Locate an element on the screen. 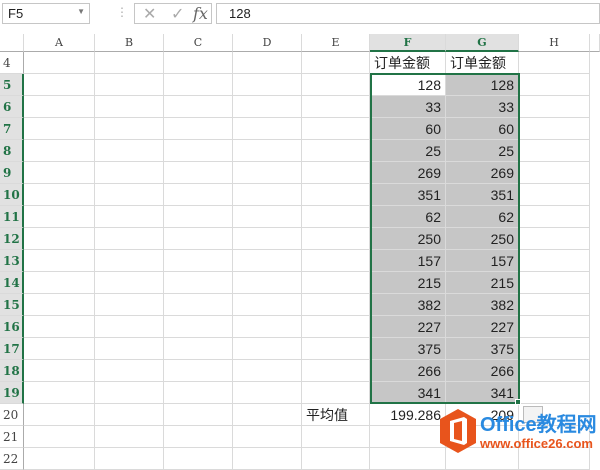 The image size is (600, 470). column-header-d: D is located at coordinates (267, 43).